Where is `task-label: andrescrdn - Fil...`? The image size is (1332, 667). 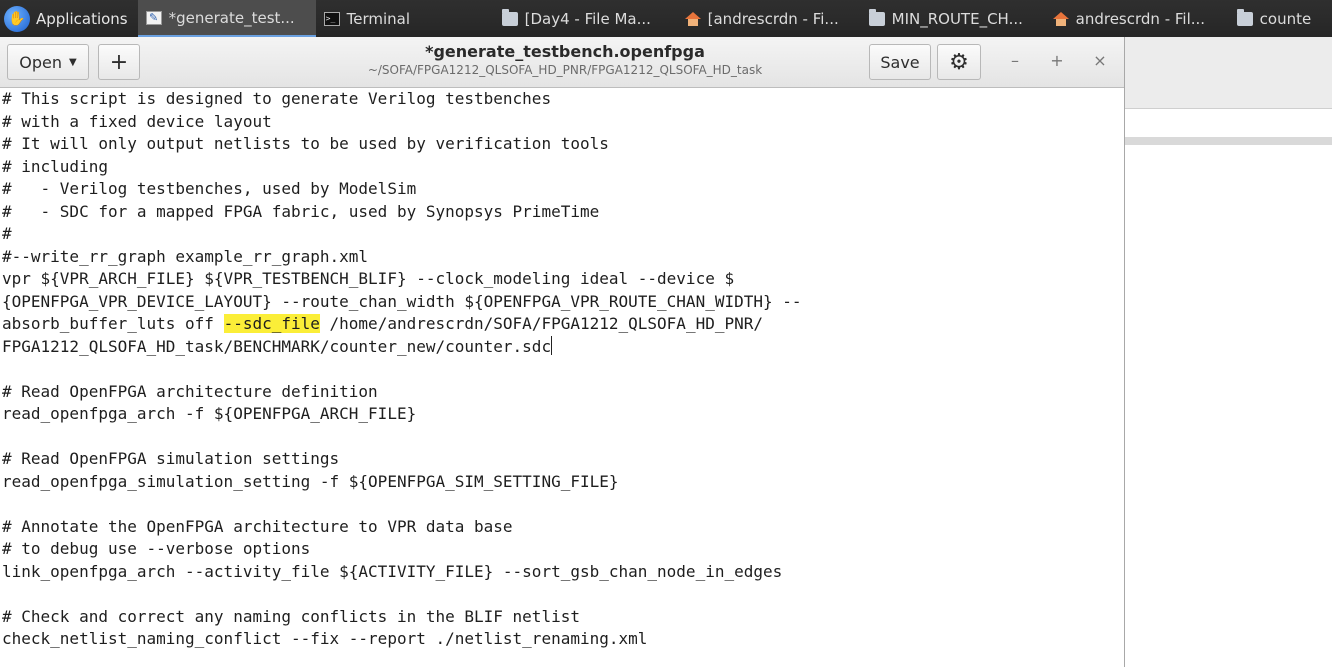
task-label: andrescrdn - Fil... is located at coordinates (1140, 18).